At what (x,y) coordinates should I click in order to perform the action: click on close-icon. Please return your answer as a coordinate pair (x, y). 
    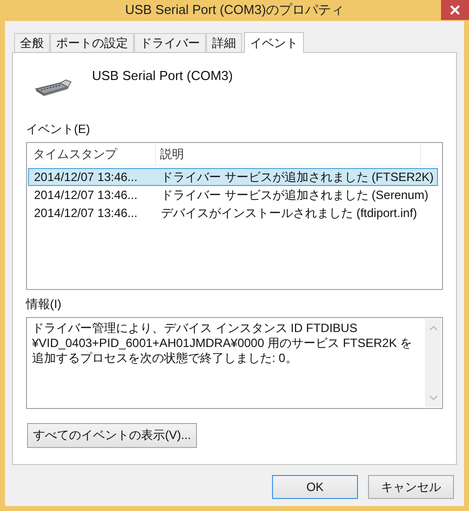
    Looking at the image, I should click on (455, 10).